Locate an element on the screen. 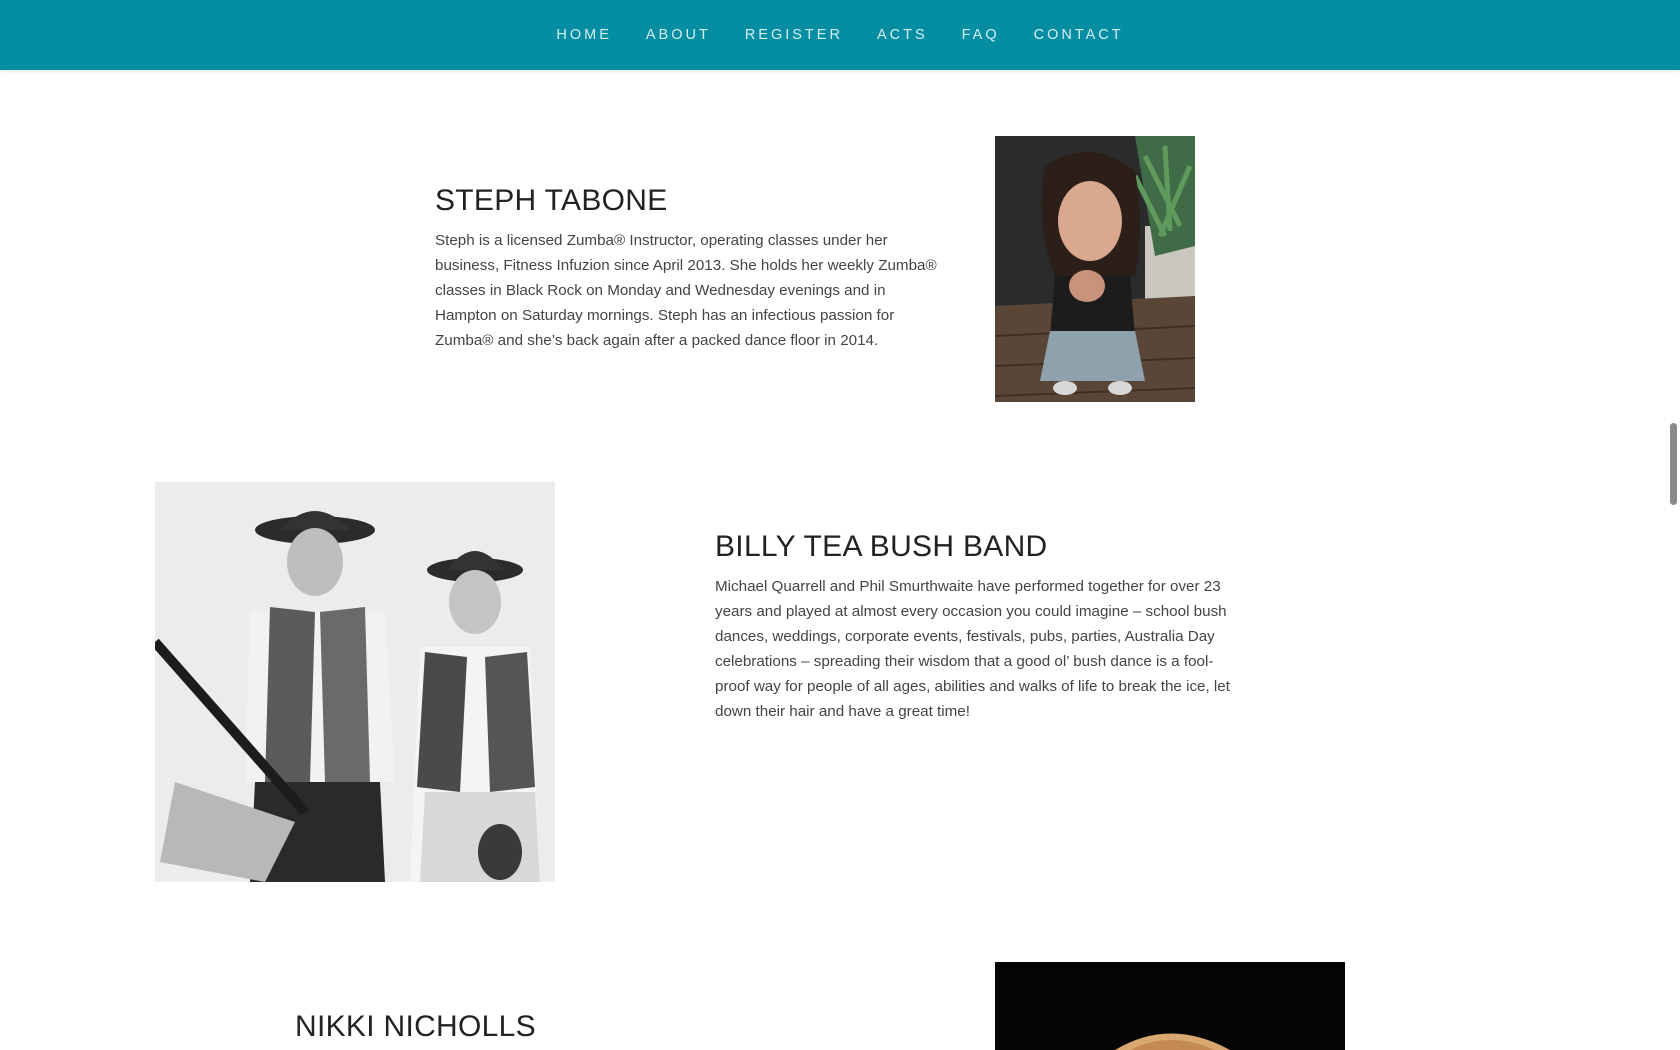 This screenshot has width=1680, height=1050. nav-item-contact: CONTACT is located at coordinates (1079, 35).